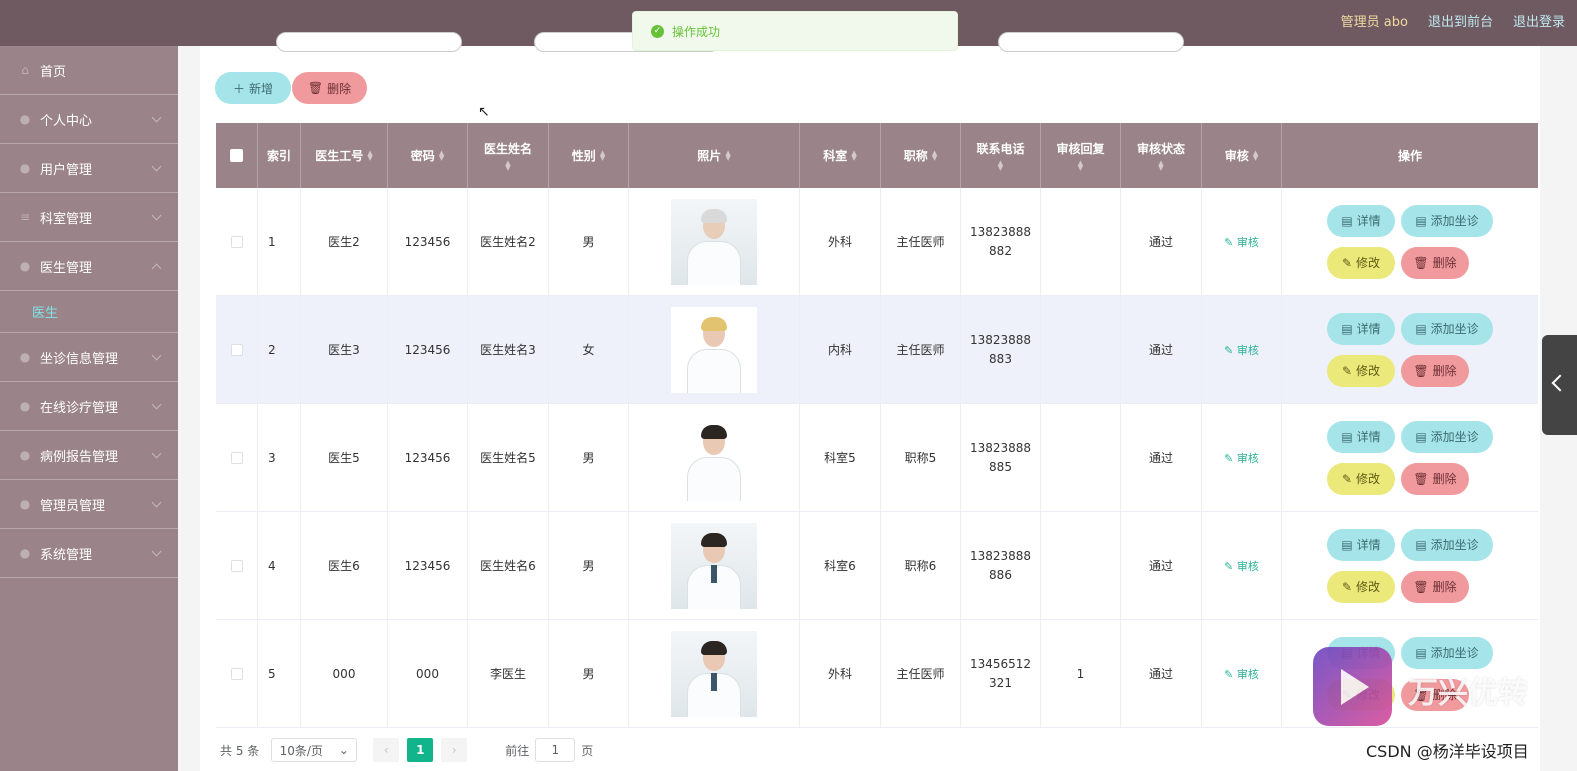 The image size is (1577, 771). Describe the element at coordinates (1242, 155) in the screenshot. I see `col-audit: 审核 ▲ ▼` at that location.